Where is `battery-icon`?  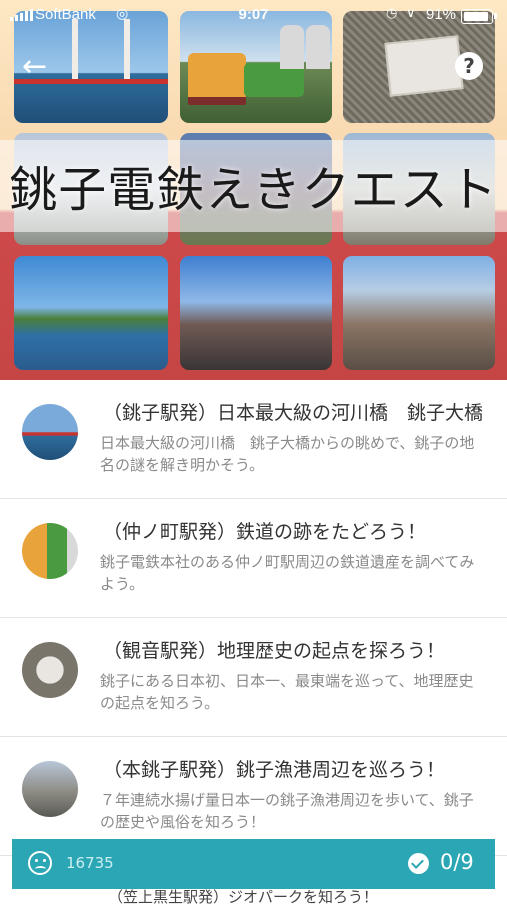
battery-icon is located at coordinates (479, 16).